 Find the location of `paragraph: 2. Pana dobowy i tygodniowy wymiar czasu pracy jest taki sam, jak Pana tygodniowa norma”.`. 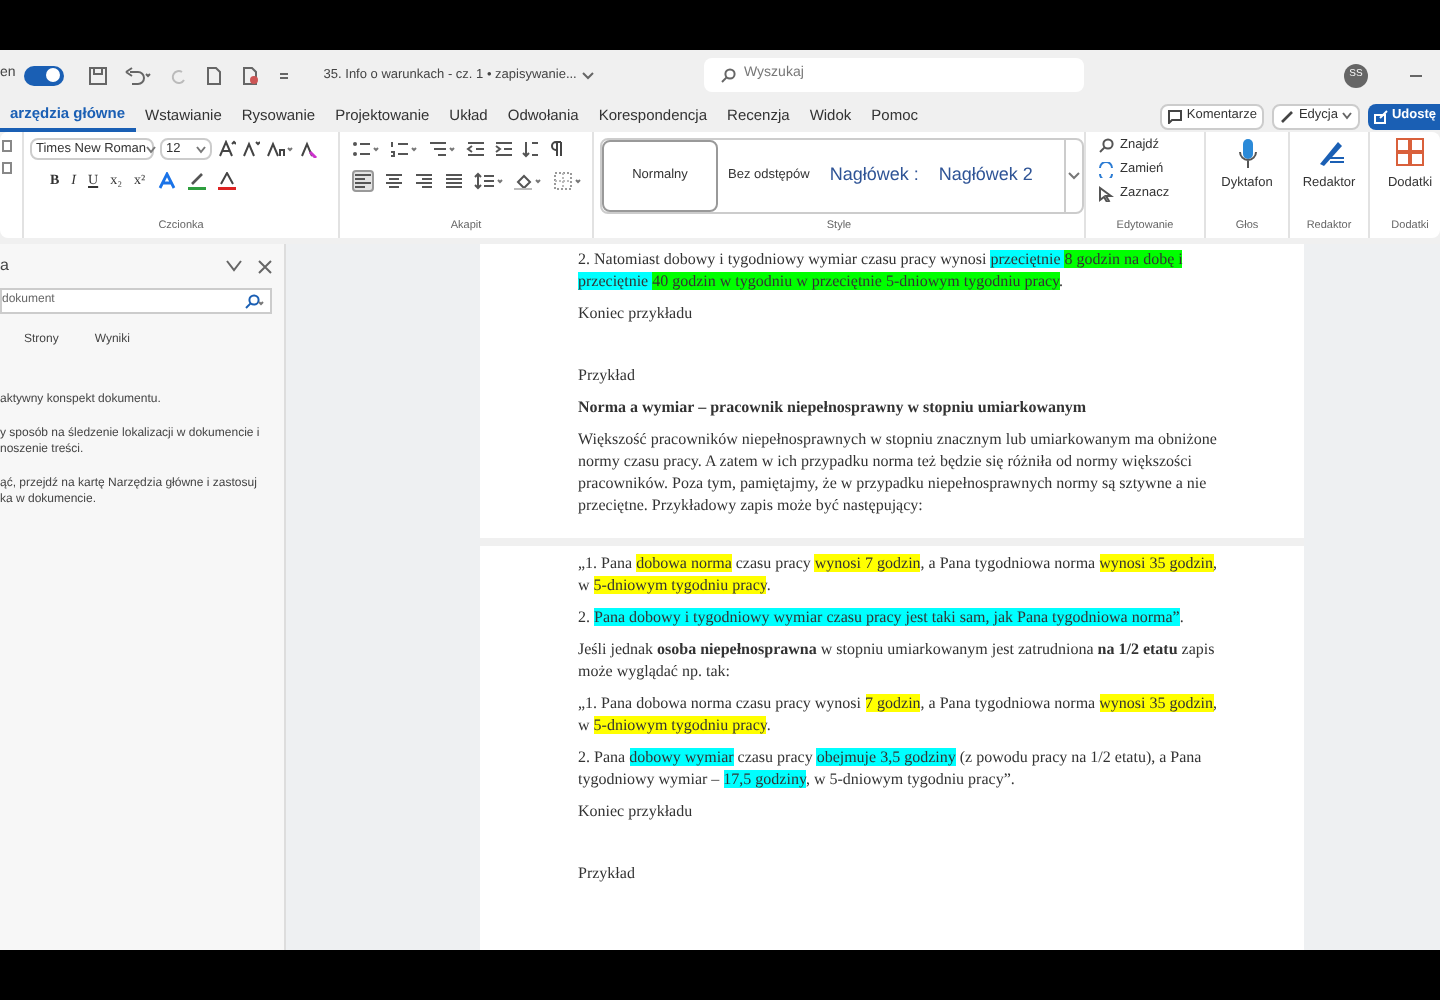

paragraph: 2. Pana dobowy i tygodniowy wymiar czasu pracy jest taki sam, jak Pana tygodniowa norma”. is located at coordinates (882, 617).